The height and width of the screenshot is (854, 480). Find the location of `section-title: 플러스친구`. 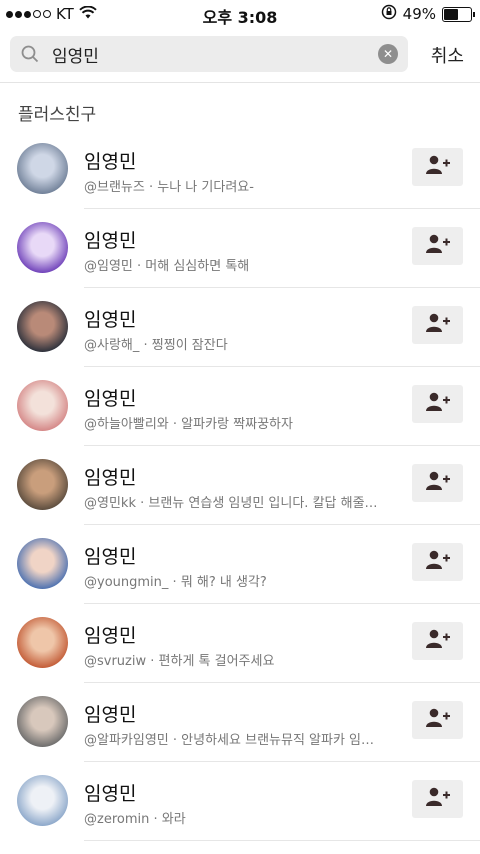

section-title: 플러스친구 is located at coordinates (57, 115).